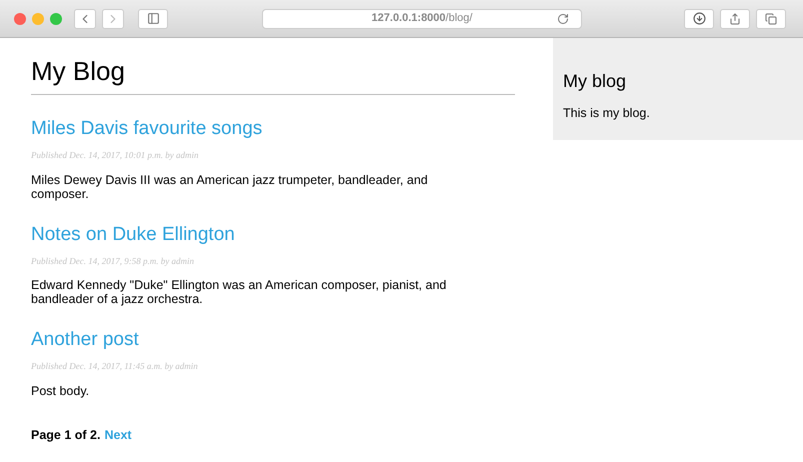 The image size is (803, 462). Describe the element at coordinates (239, 292) in the screenshot. I see `post-body: Edward Kennedy "Duke" Ellington was an American composer, pianist, and bandleader of a jazz orchestra.` at that location.